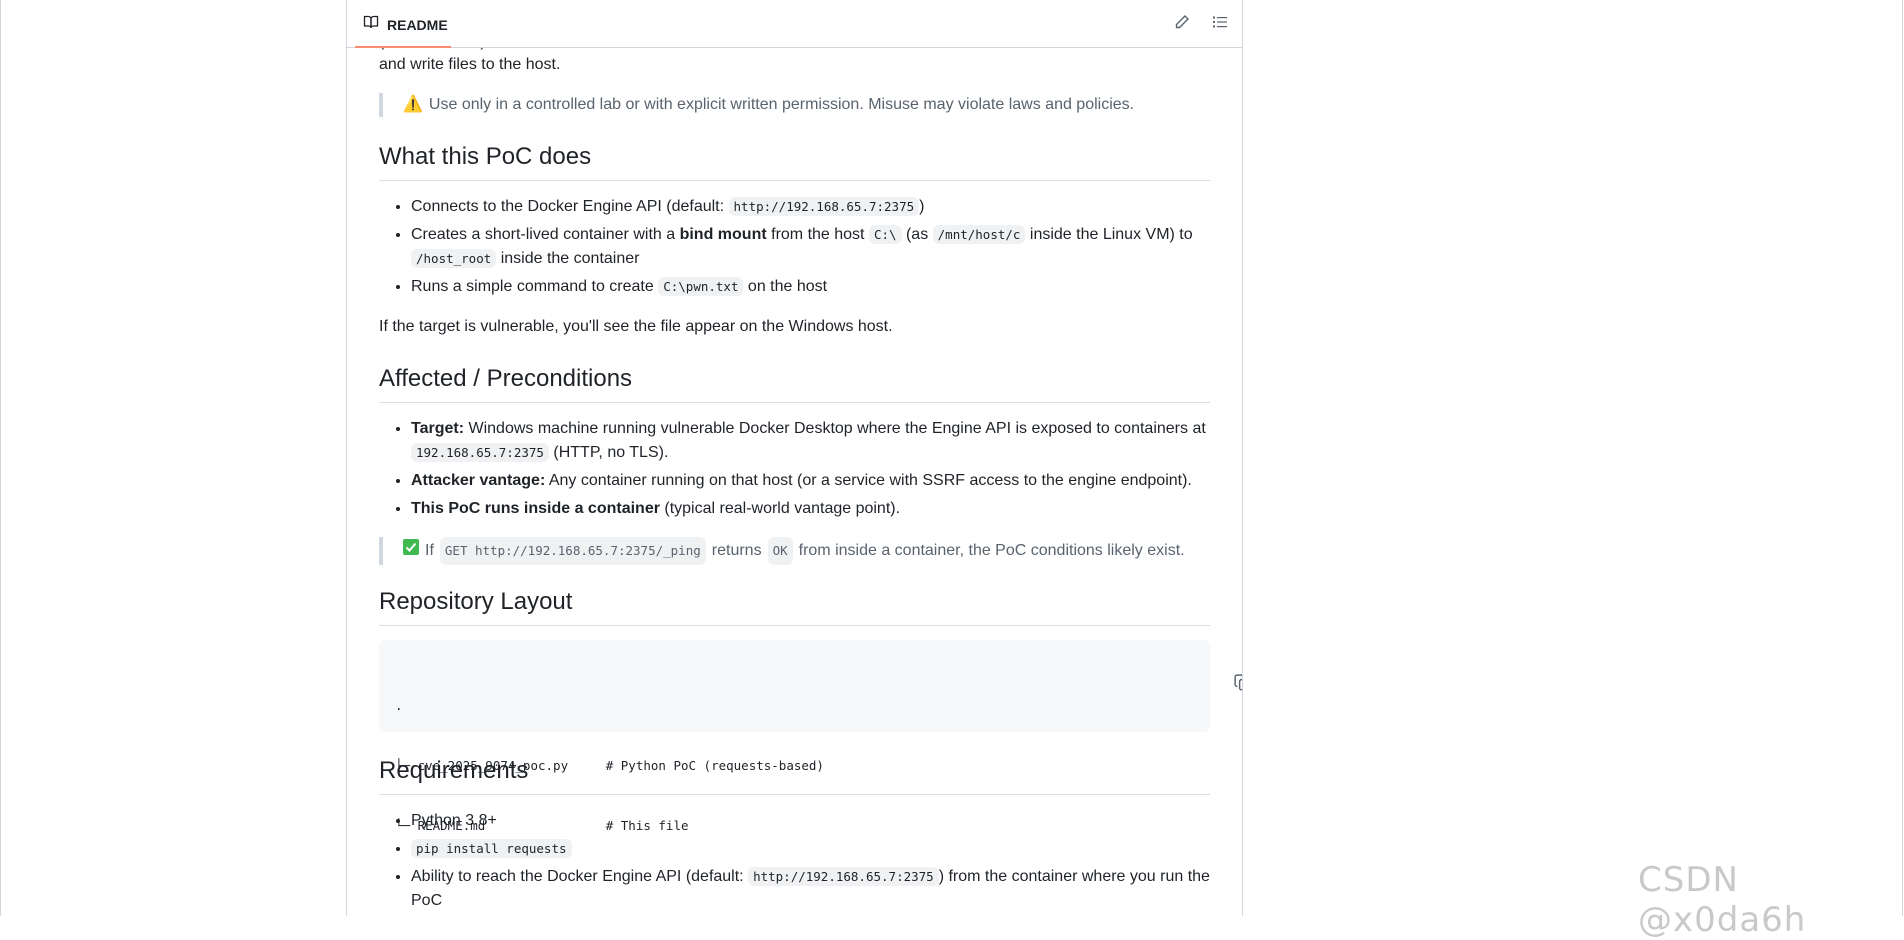  I want to click on inline-code: /mnt/host/c, so click(979, 234).